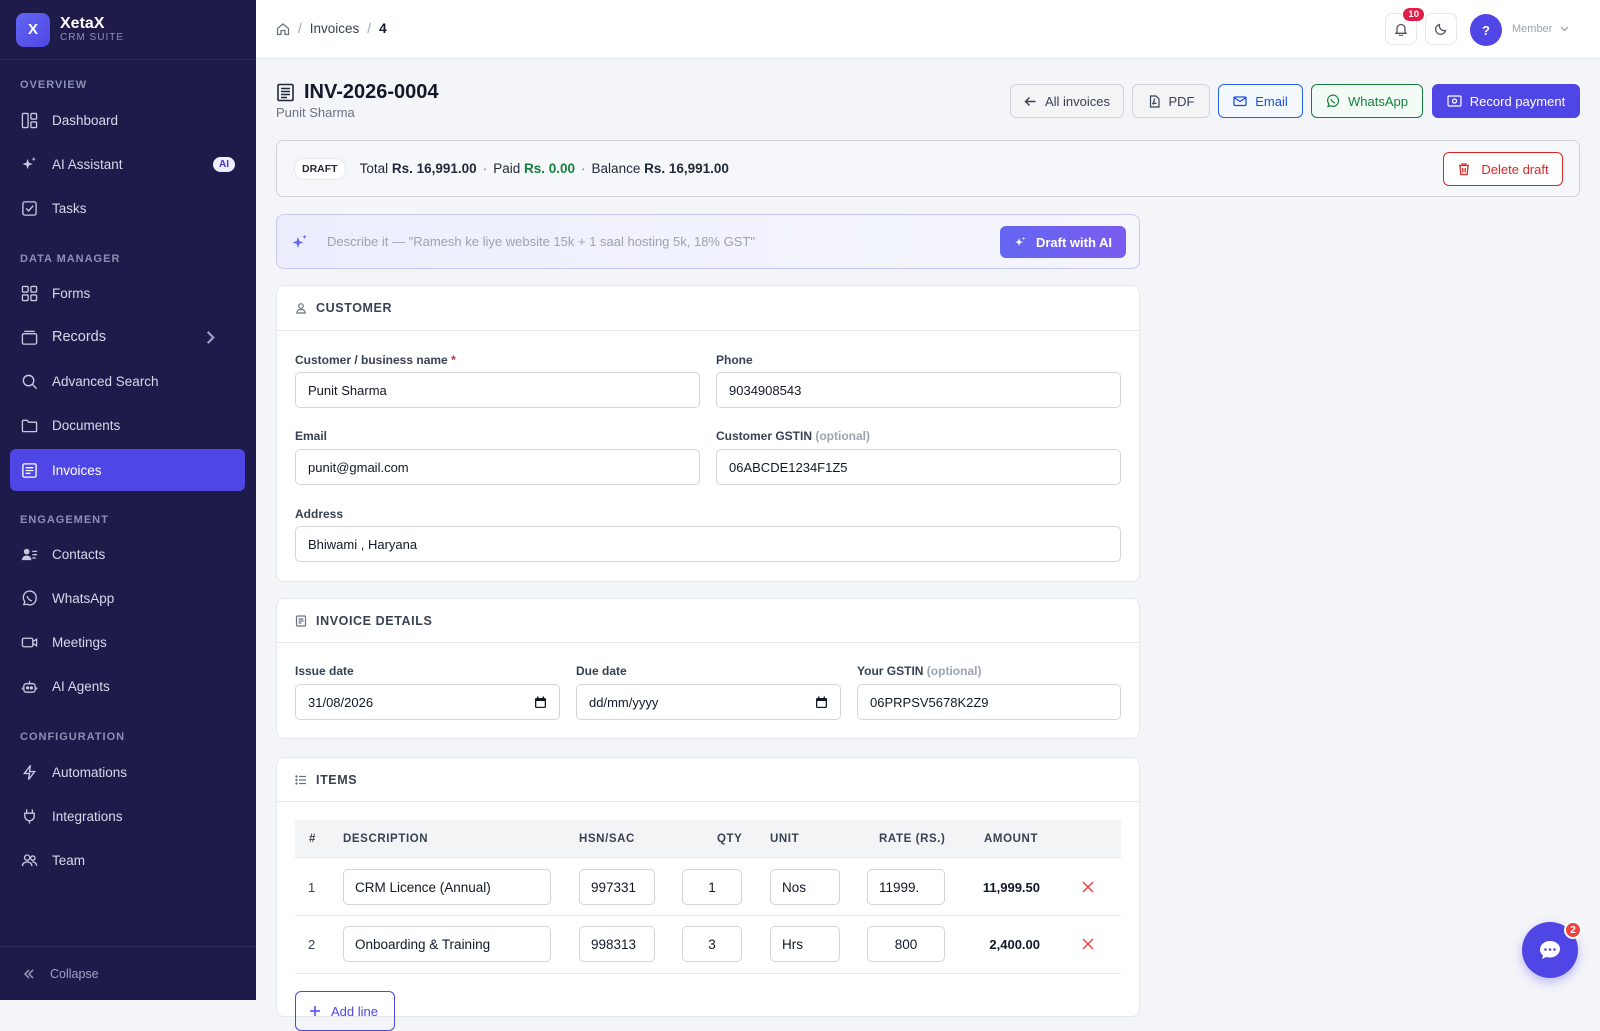  Describe the element at coordinates (497, 390) in the screenshot. I see `customer-name-input: Punit Sharma` at that location.